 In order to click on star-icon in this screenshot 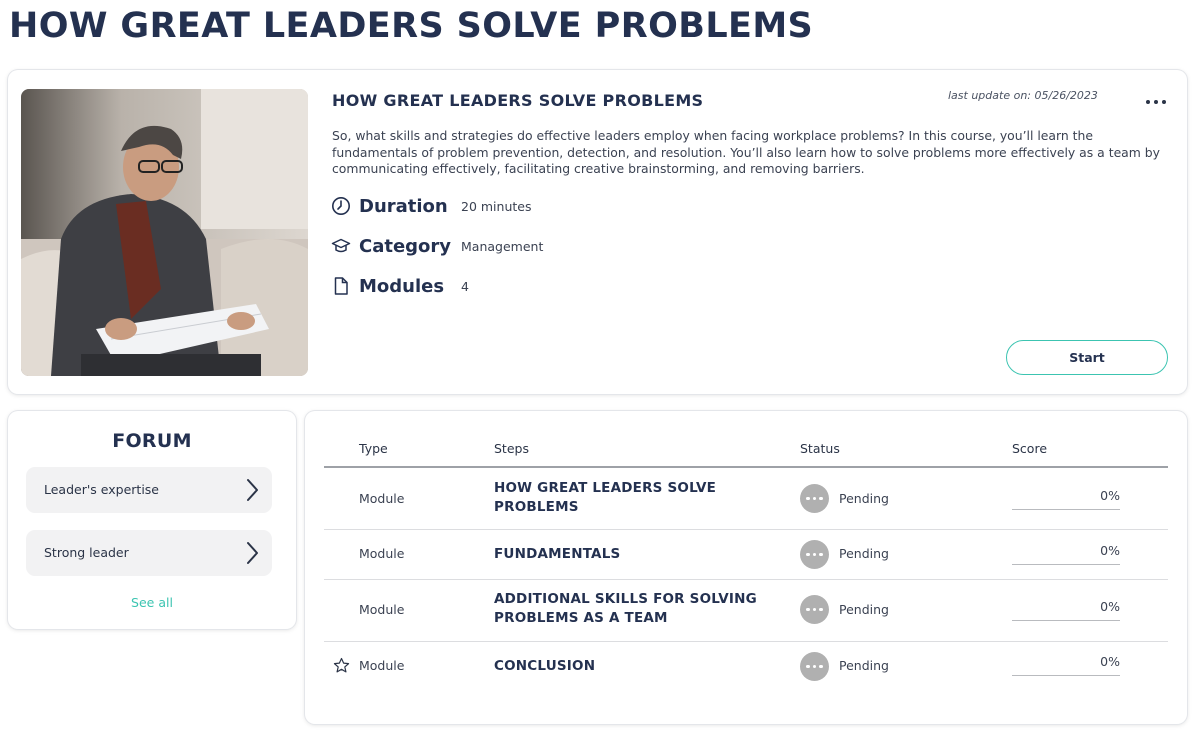, I will do `click(341, 665)`.